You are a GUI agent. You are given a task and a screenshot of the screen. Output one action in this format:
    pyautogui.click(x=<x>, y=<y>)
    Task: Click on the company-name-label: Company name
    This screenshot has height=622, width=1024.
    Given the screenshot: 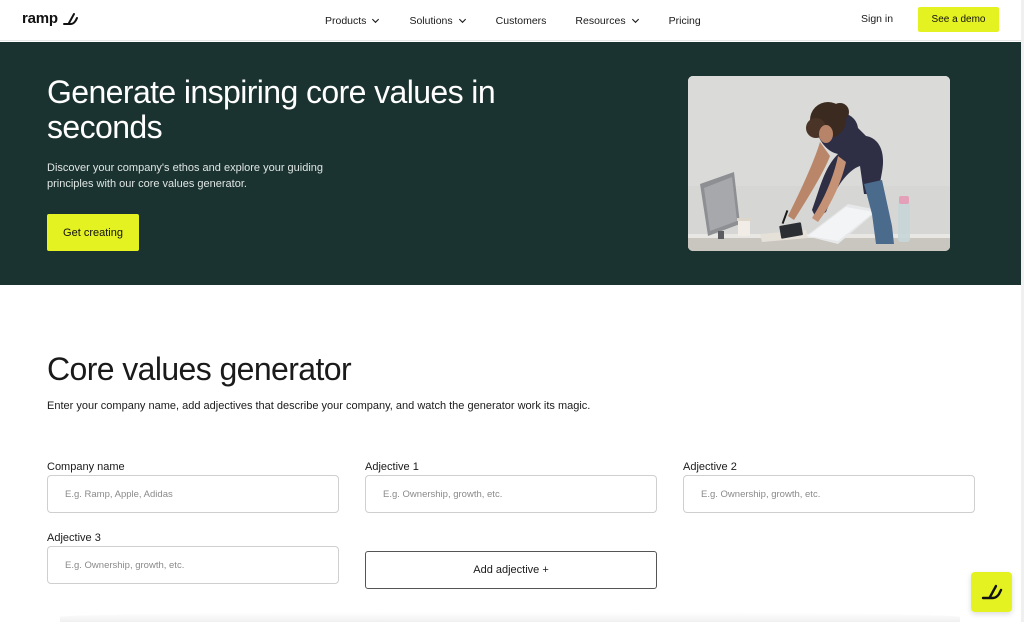 What is the action you would take?
    pyautogui.click(x=86, y=467)
    